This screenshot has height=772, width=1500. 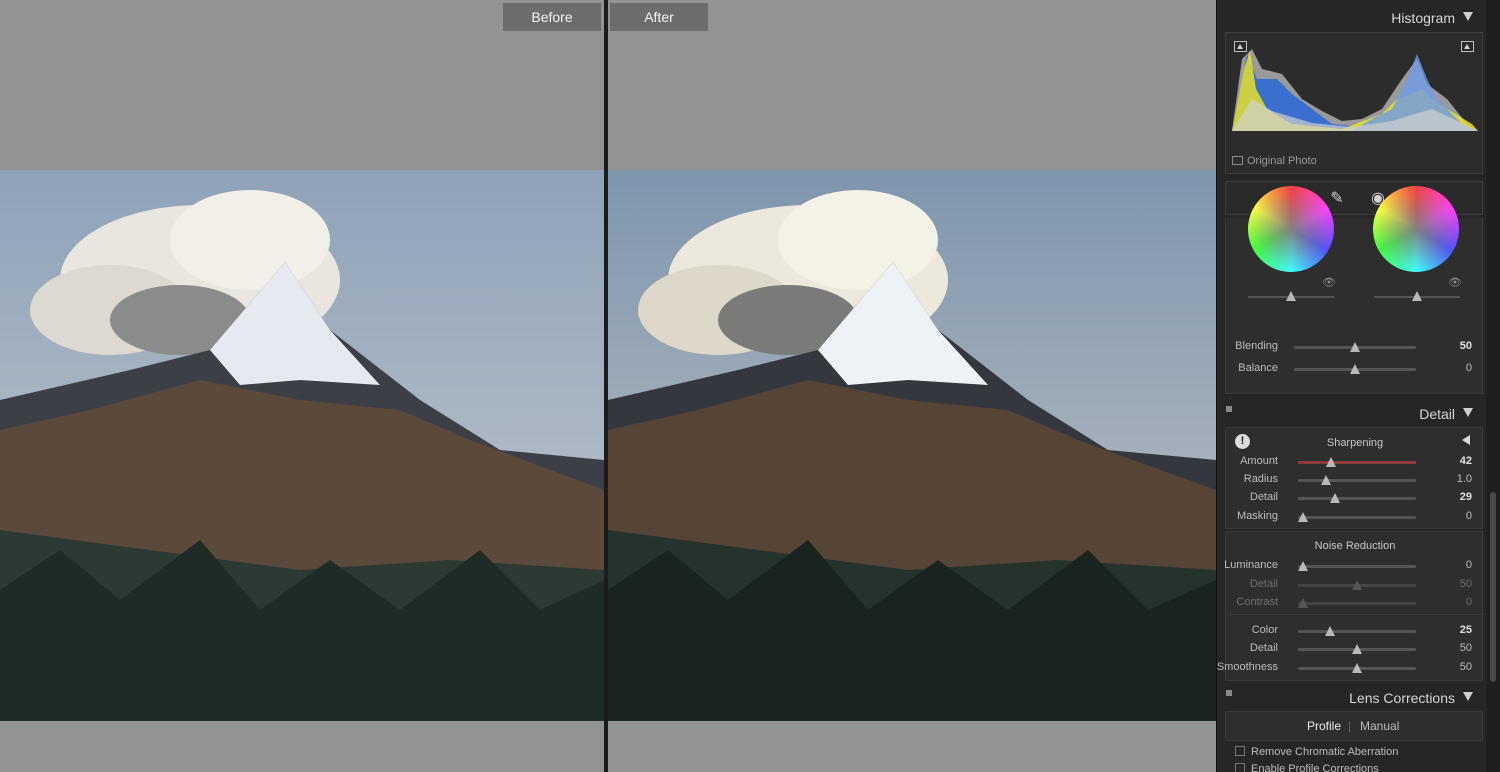 I want to click on blending-row: Blending 50, so click(x=1355, y=347).